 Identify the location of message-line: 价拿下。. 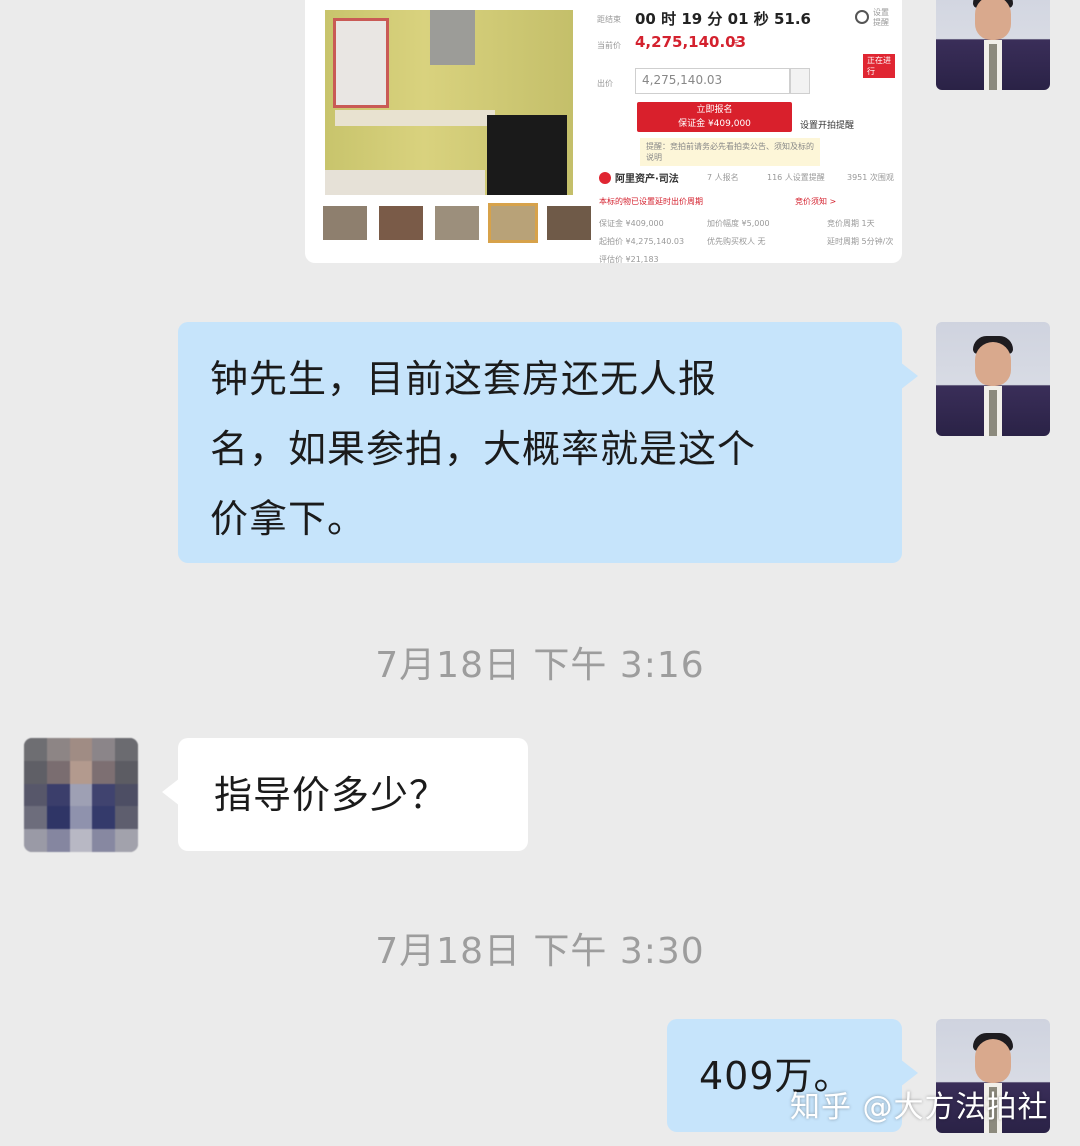
(288, 519).